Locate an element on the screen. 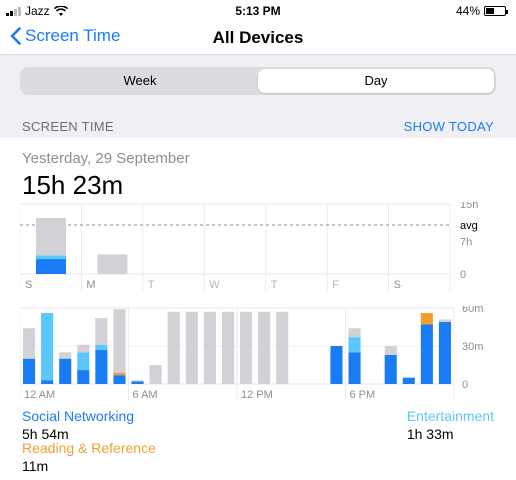  total-screen-time: 15h 23m is located at coordinates (73, 185).